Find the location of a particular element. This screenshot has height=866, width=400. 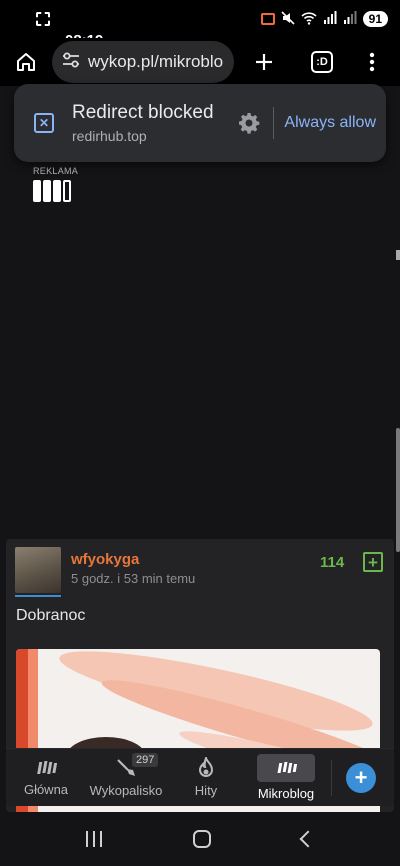

system-navigation-bar is located at coordinates (200, 839).